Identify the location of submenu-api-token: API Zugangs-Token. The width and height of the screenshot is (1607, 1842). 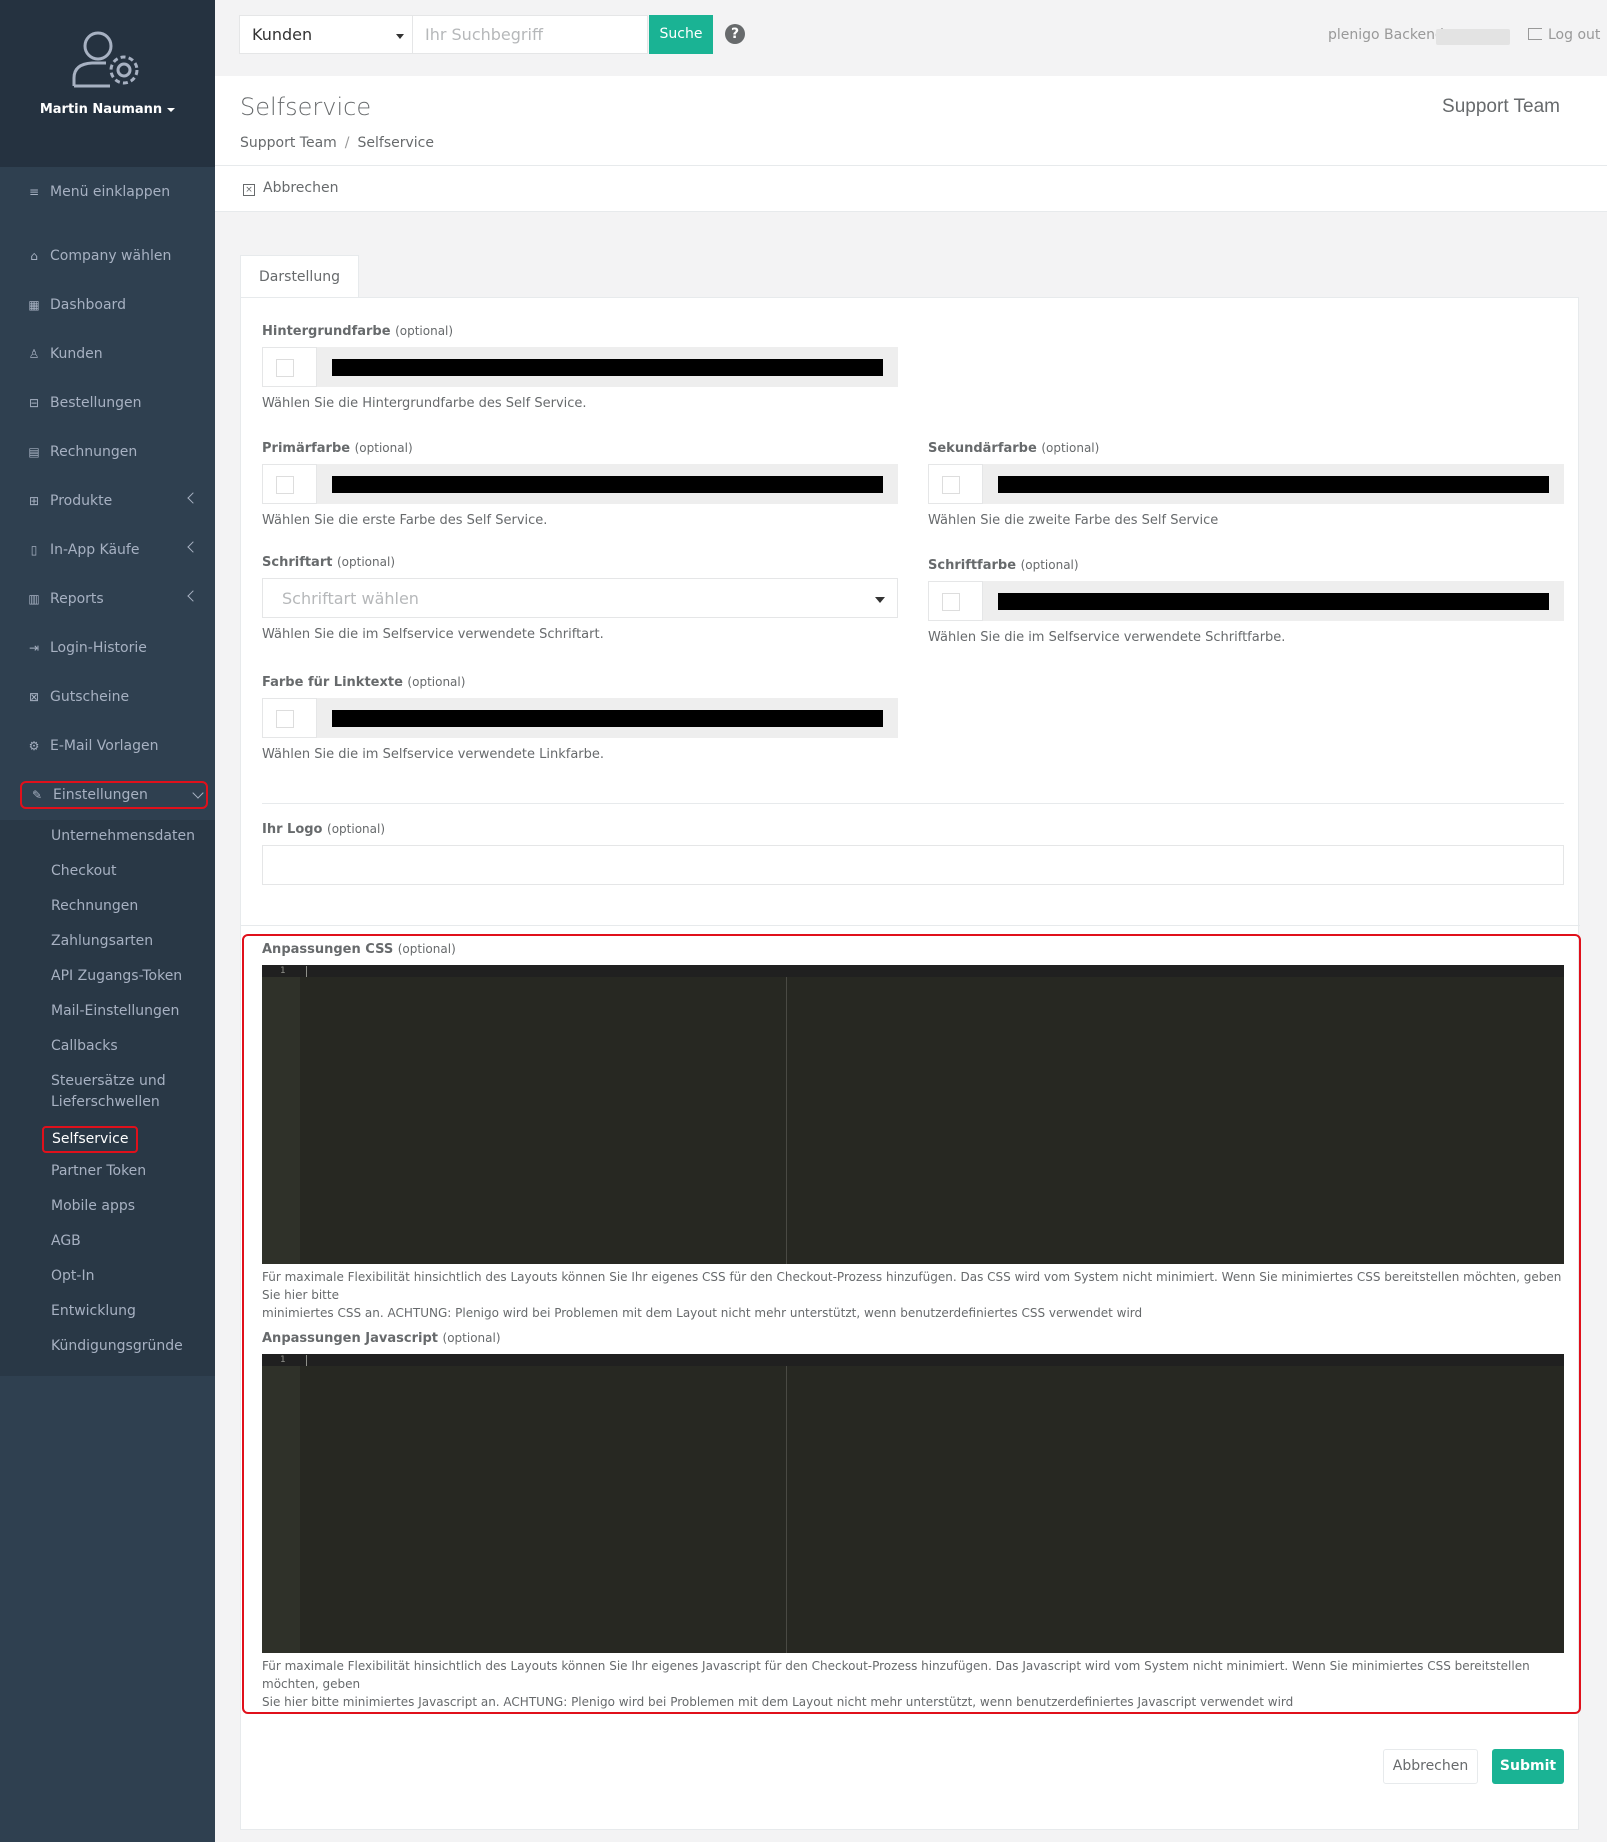
(116, 976).